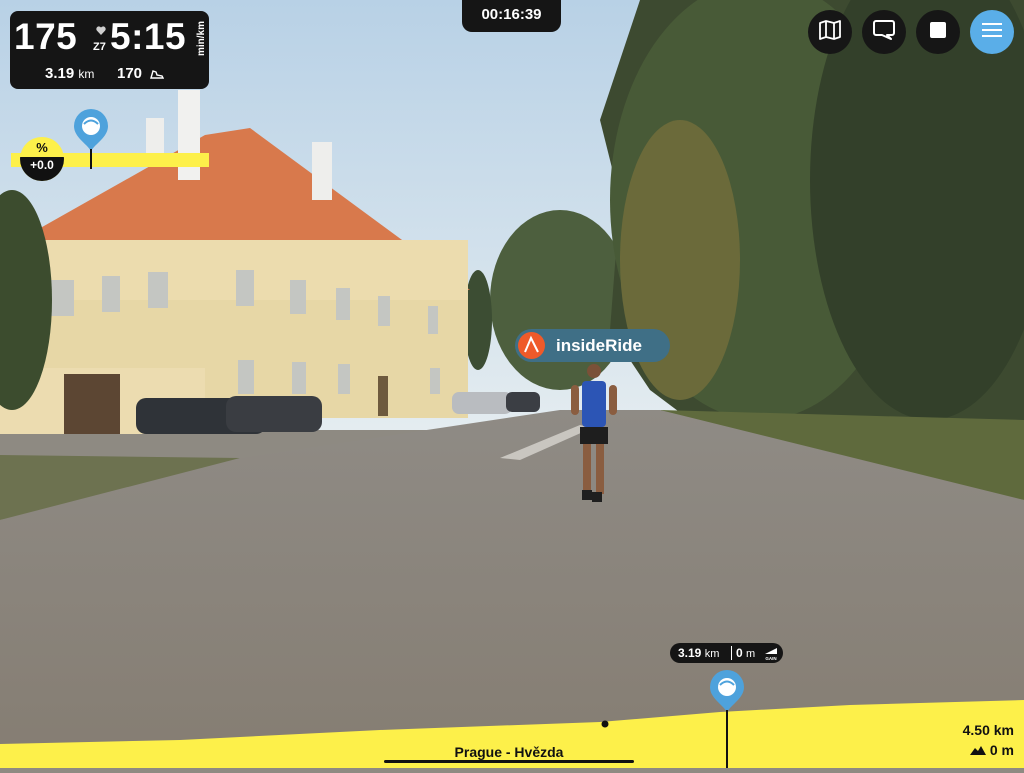 Image resolution: width=1024 pixels, height=773 pixels. Describe the element at coordinates (690, 653) in the screenshot. I see `position-distance-value: 3.19` at that location.